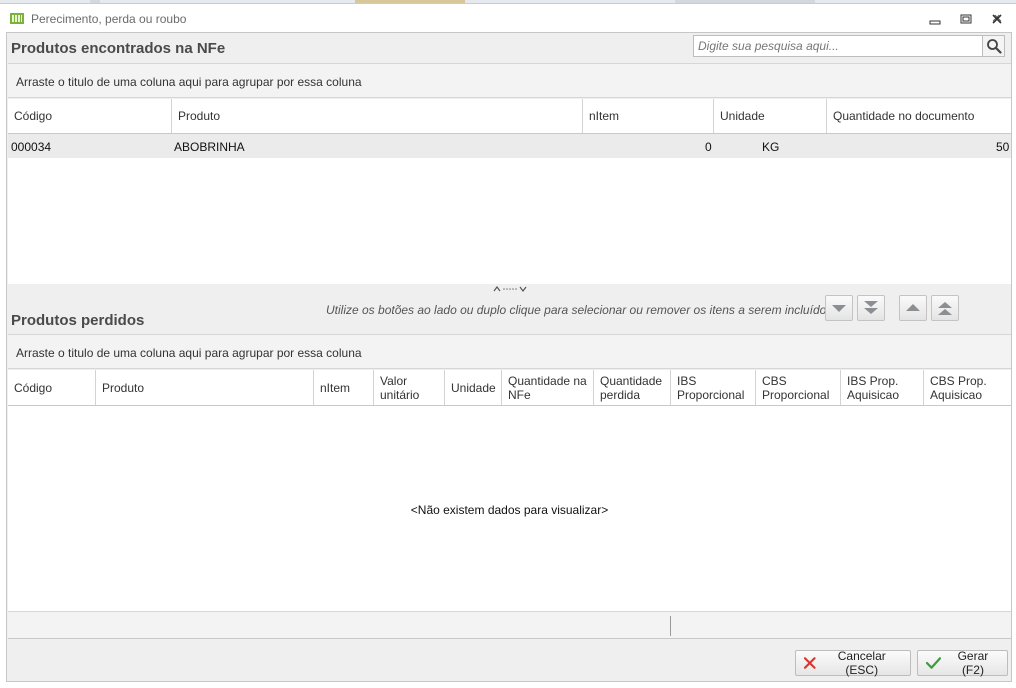 This screenshot has width=1016, height=688. I want to click on bottom-col-unidade: Unidade, so click(473, 387).